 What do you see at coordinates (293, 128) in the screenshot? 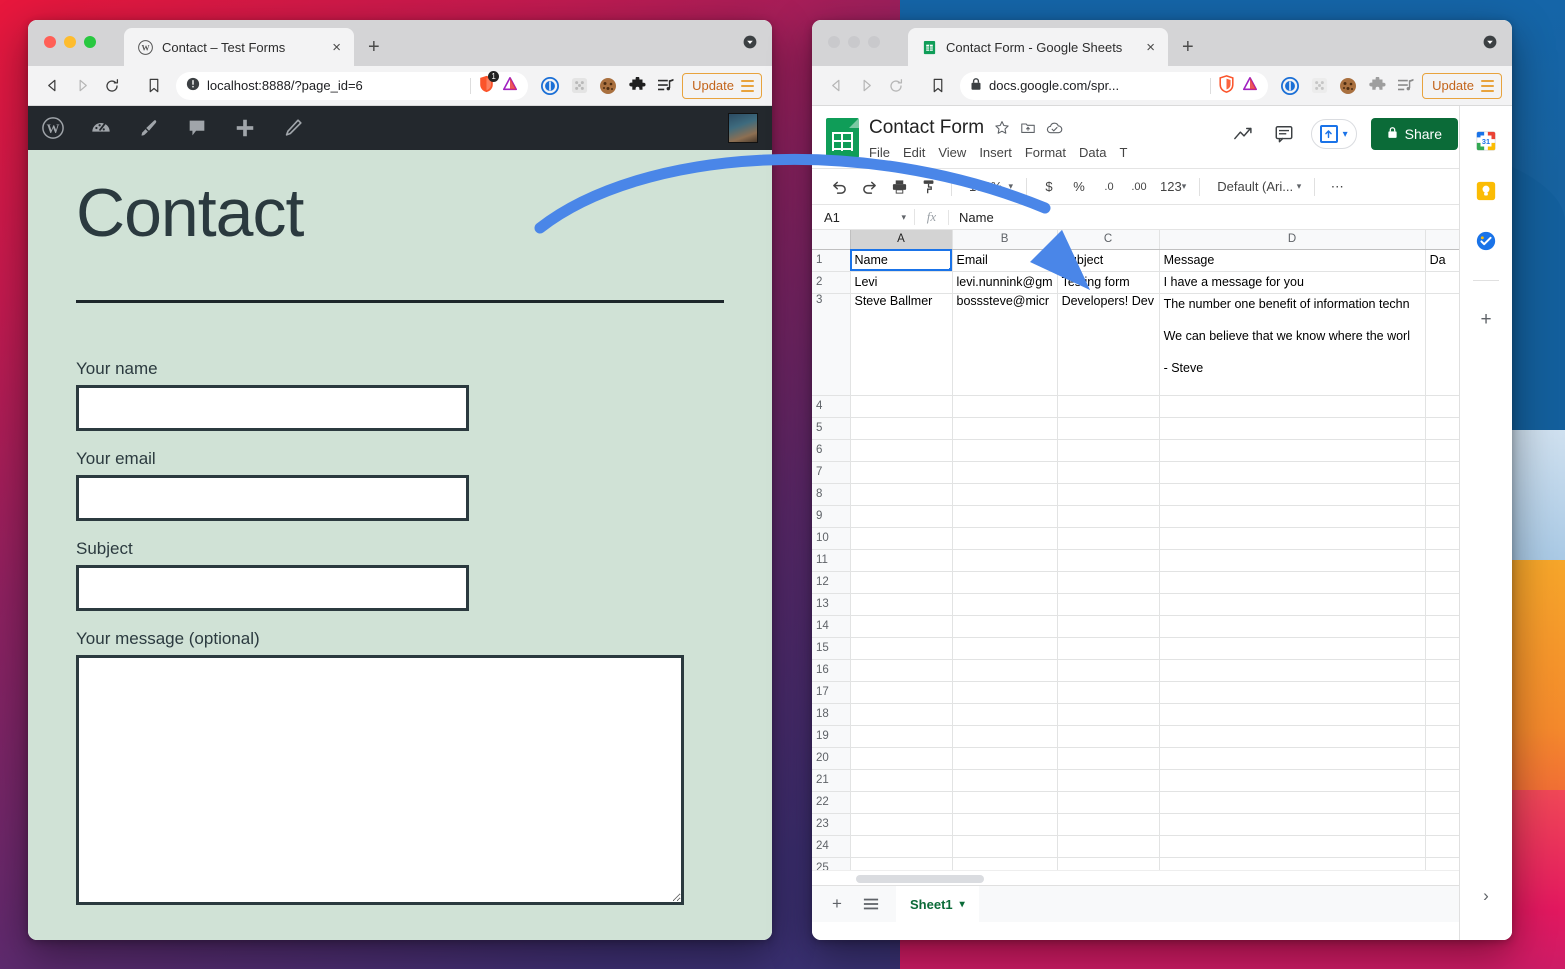
I see `edit-pencil-icon` at bounding box center [293, 128].